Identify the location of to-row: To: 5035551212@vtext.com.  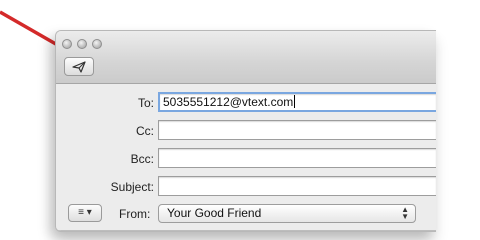
(246, 103).